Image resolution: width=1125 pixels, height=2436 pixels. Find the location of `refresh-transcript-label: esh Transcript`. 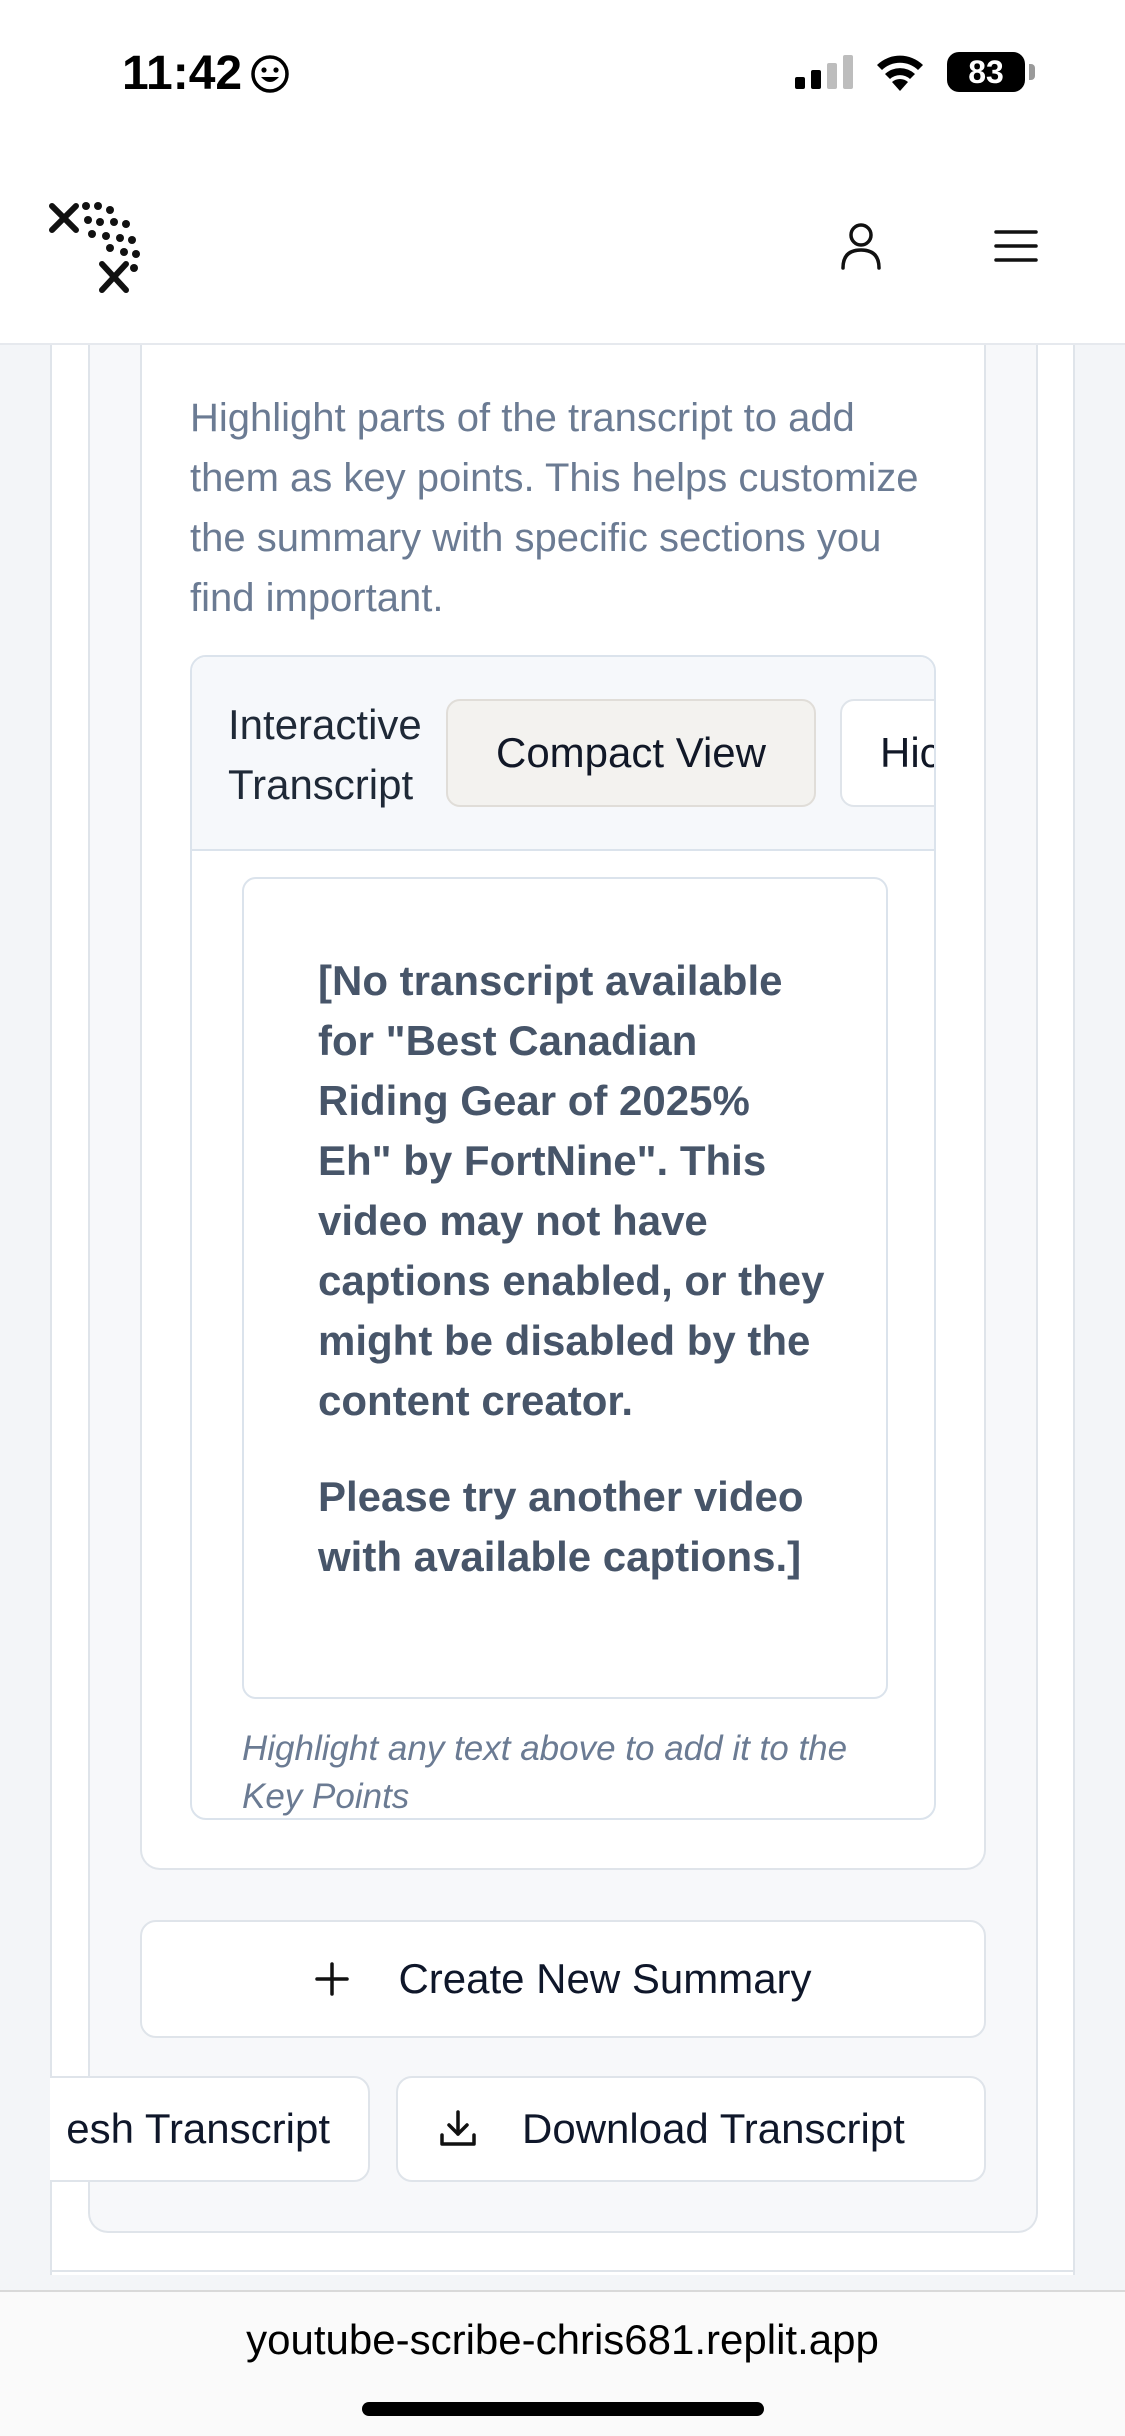

refresh-transcript-label: esh Transcript is located at coordinates (198, 2128).